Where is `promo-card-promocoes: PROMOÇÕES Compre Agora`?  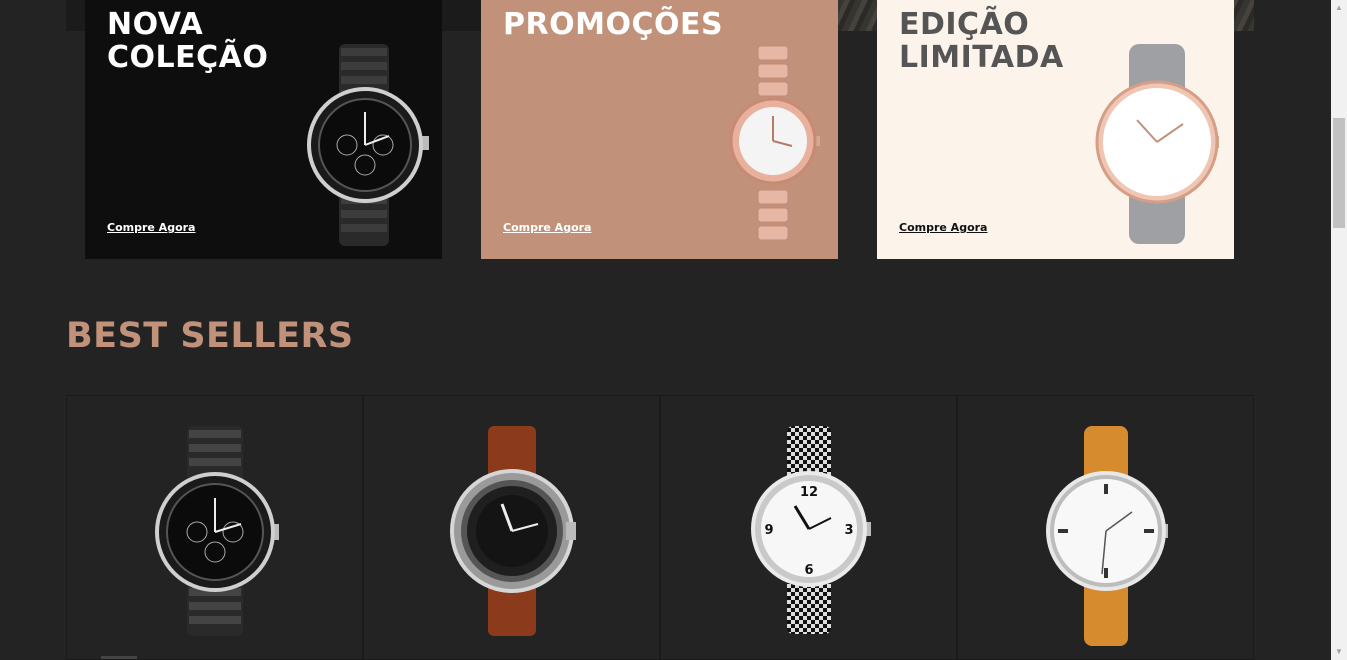 promo-card-promocoes: PROMOÇÕES Compre Agora is located at coordinates (659, 129).